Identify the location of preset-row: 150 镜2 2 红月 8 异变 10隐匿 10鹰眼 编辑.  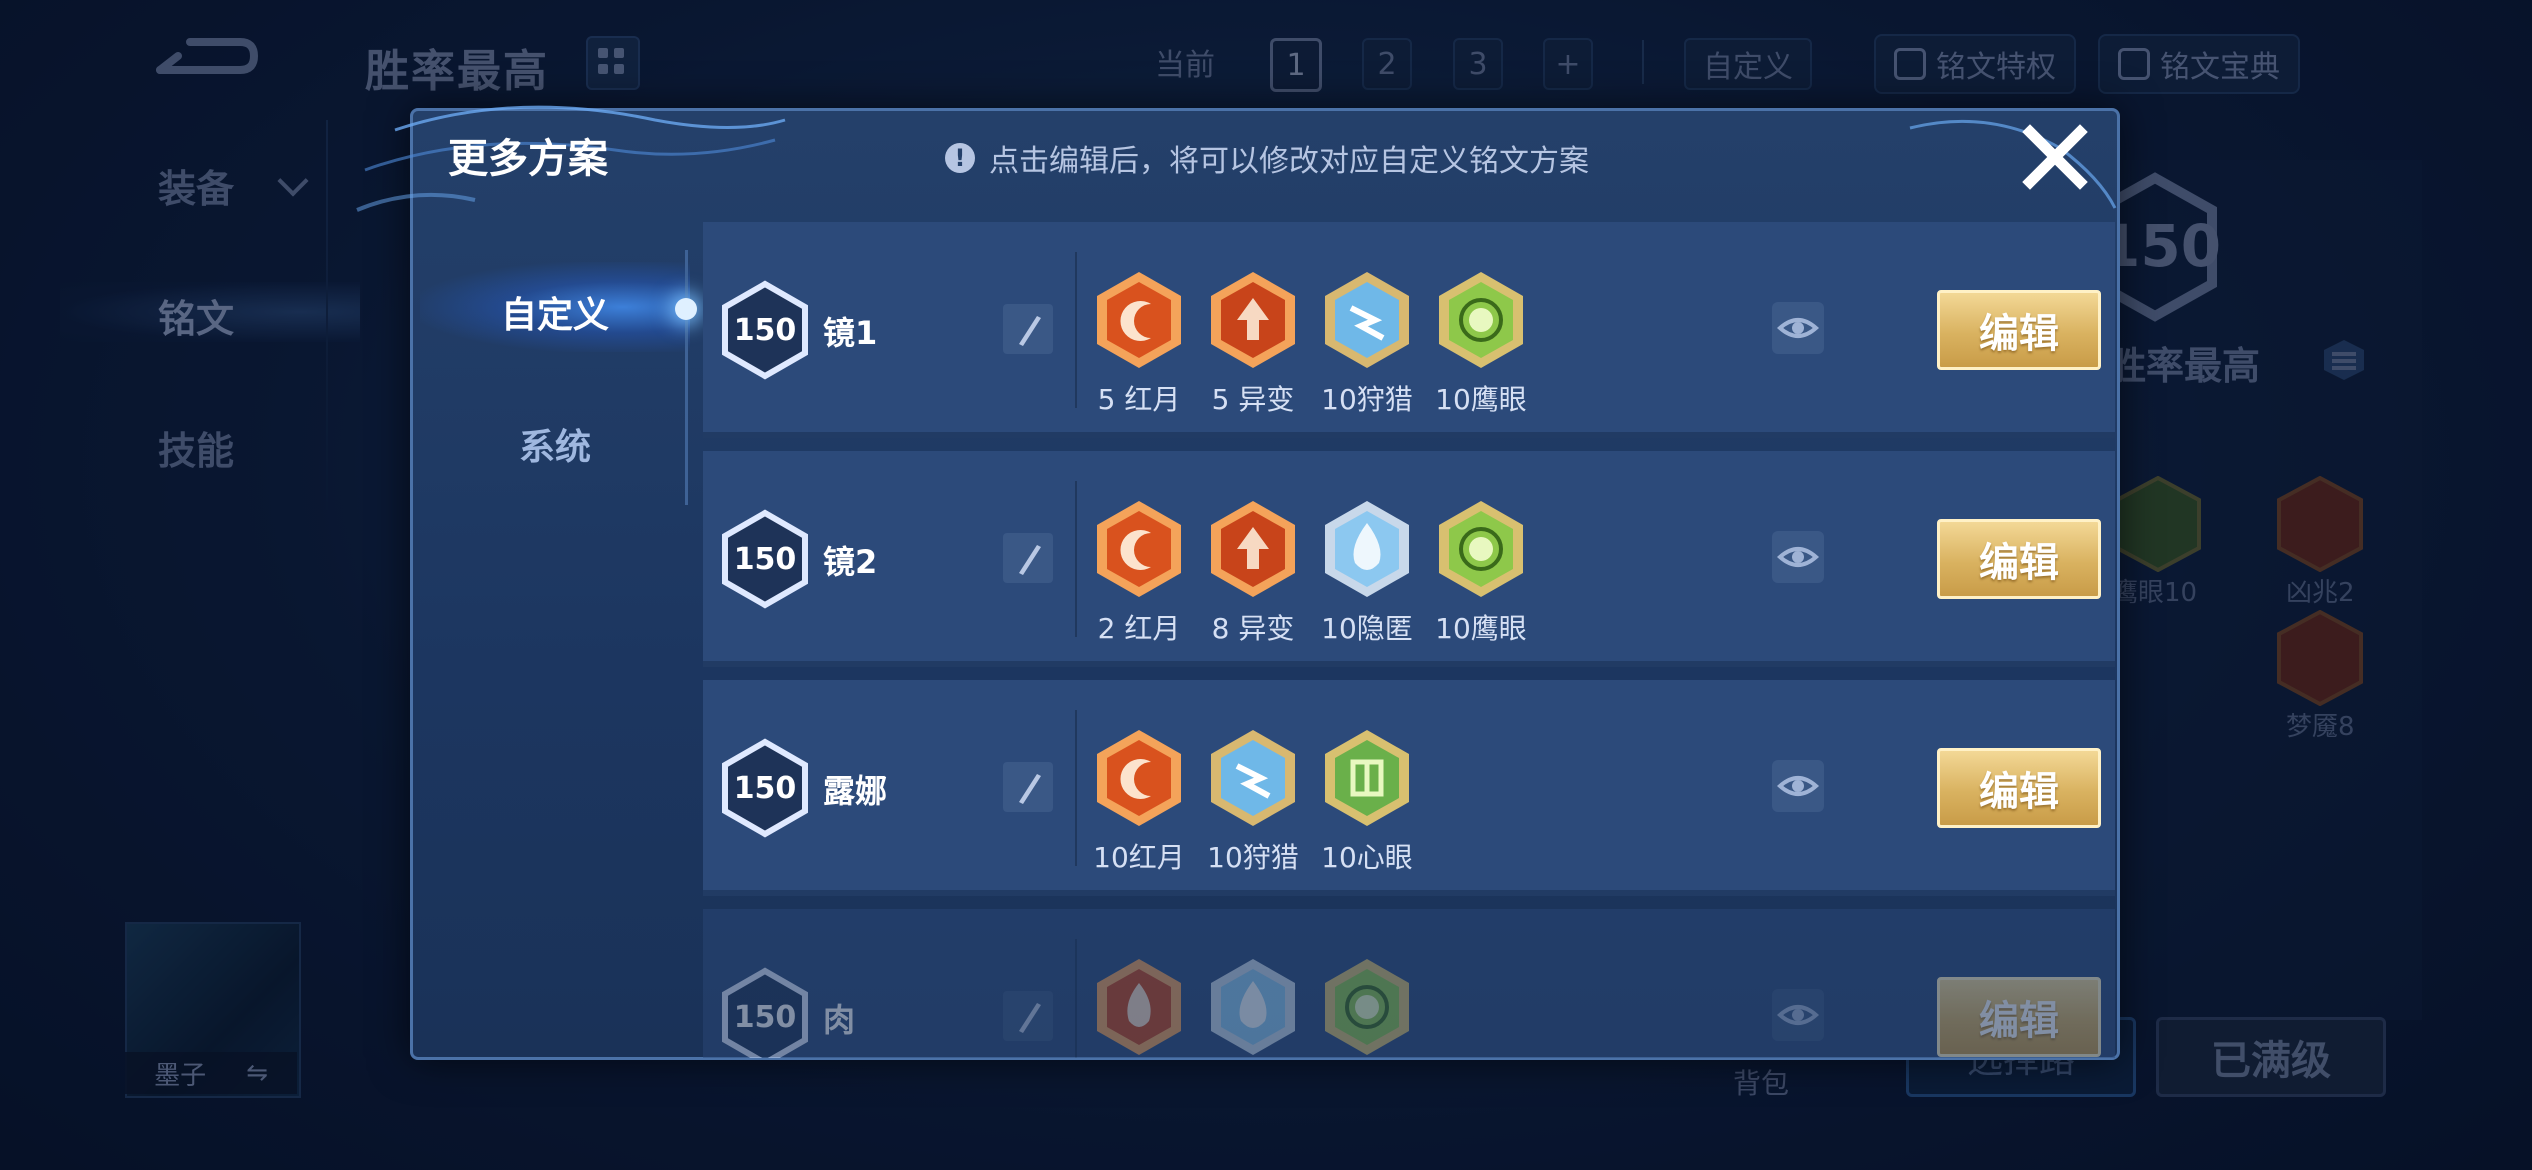
(1409, 559).